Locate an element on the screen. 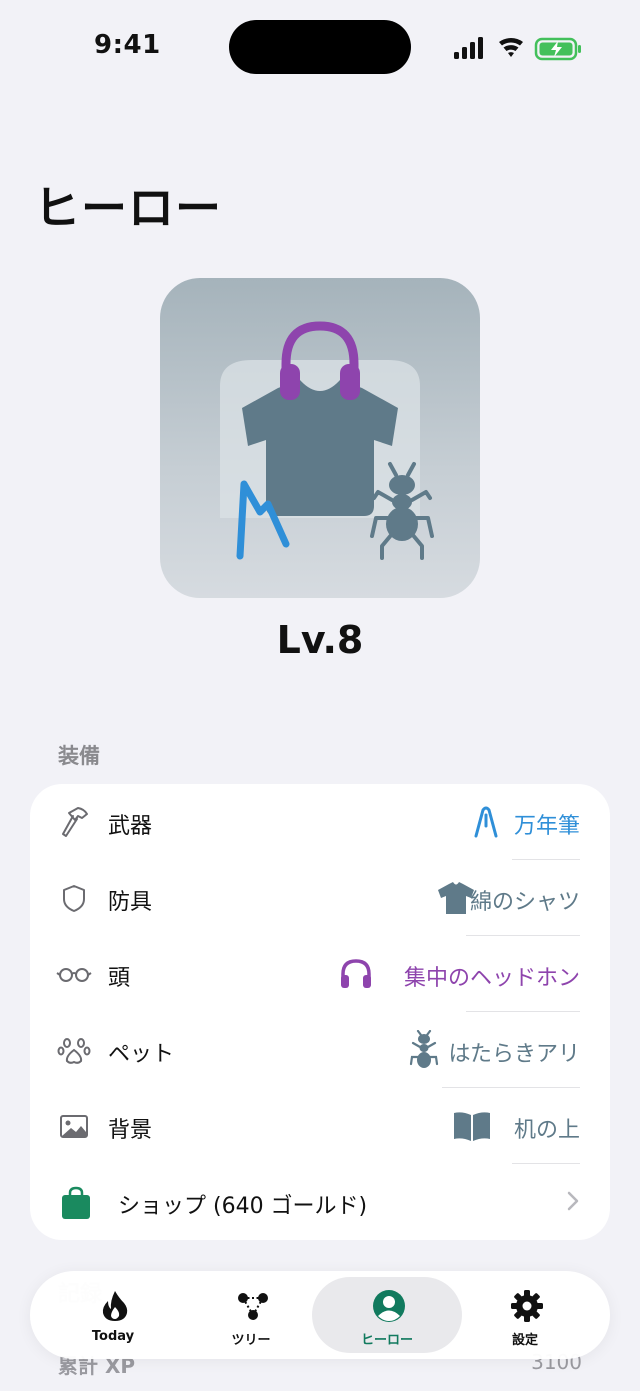 The image size is (640, 1391). chevron-right-icon is located at coordinates (573, 1201).